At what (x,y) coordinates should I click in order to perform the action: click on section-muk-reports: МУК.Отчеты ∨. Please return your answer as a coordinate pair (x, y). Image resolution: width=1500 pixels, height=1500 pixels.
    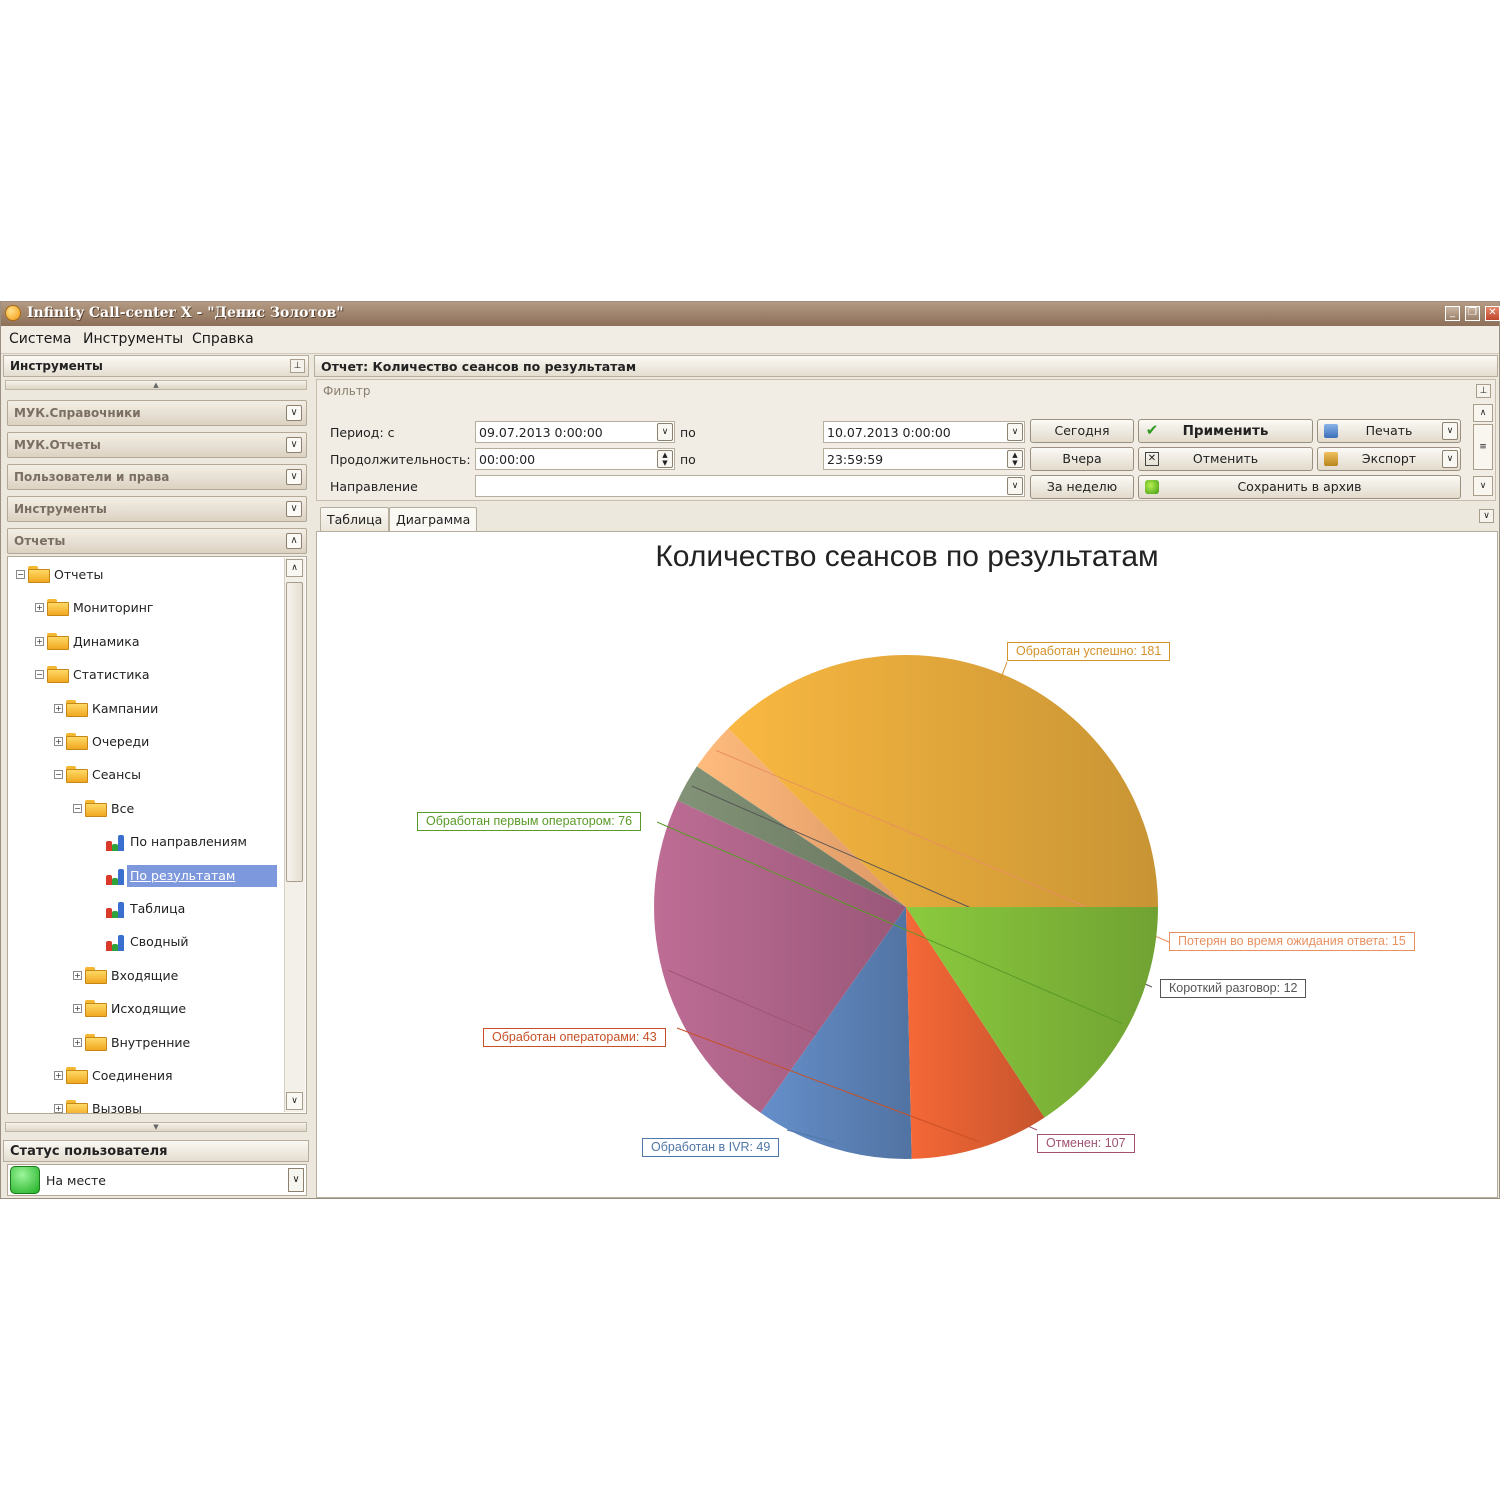
    Looking at the image, I should click on (157, 445).